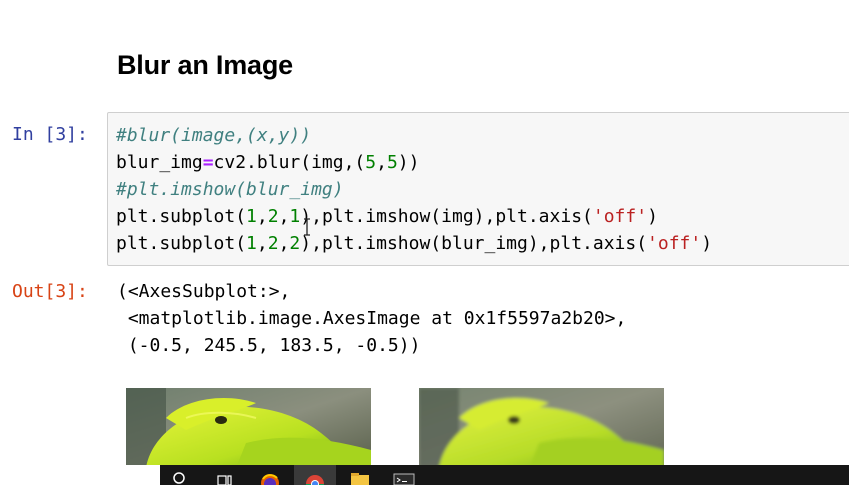 The width and height of the screenshot is (849, 489). Describe the element at coordinates (270, 477) in the screenshot. I see `firefox-icon` at that location.